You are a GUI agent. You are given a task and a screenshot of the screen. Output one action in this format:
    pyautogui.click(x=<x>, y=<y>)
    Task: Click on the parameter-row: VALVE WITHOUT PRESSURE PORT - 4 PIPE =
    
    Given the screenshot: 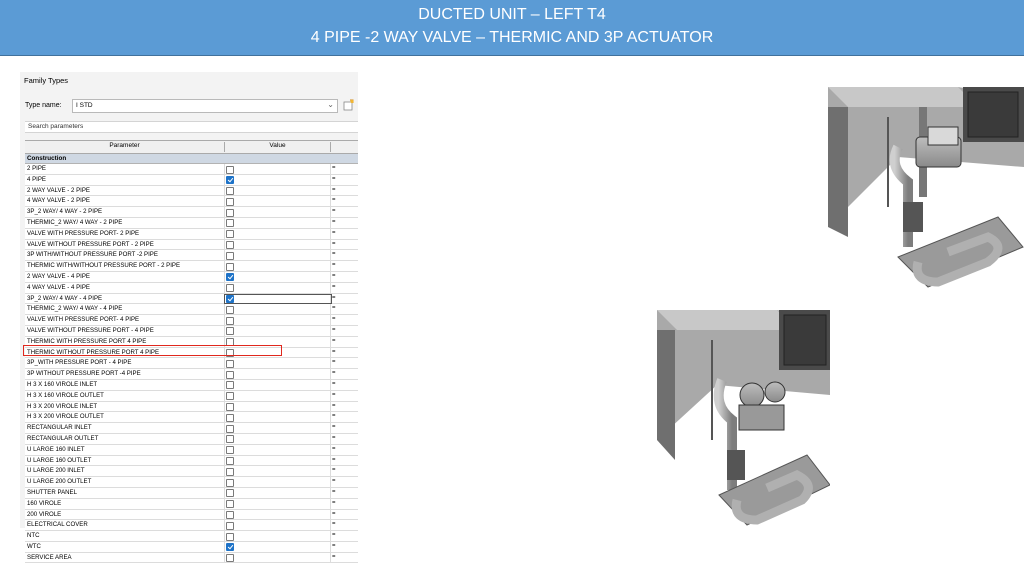 What is the action you would take?
    pyautogui.click(x=191, y=331)
    